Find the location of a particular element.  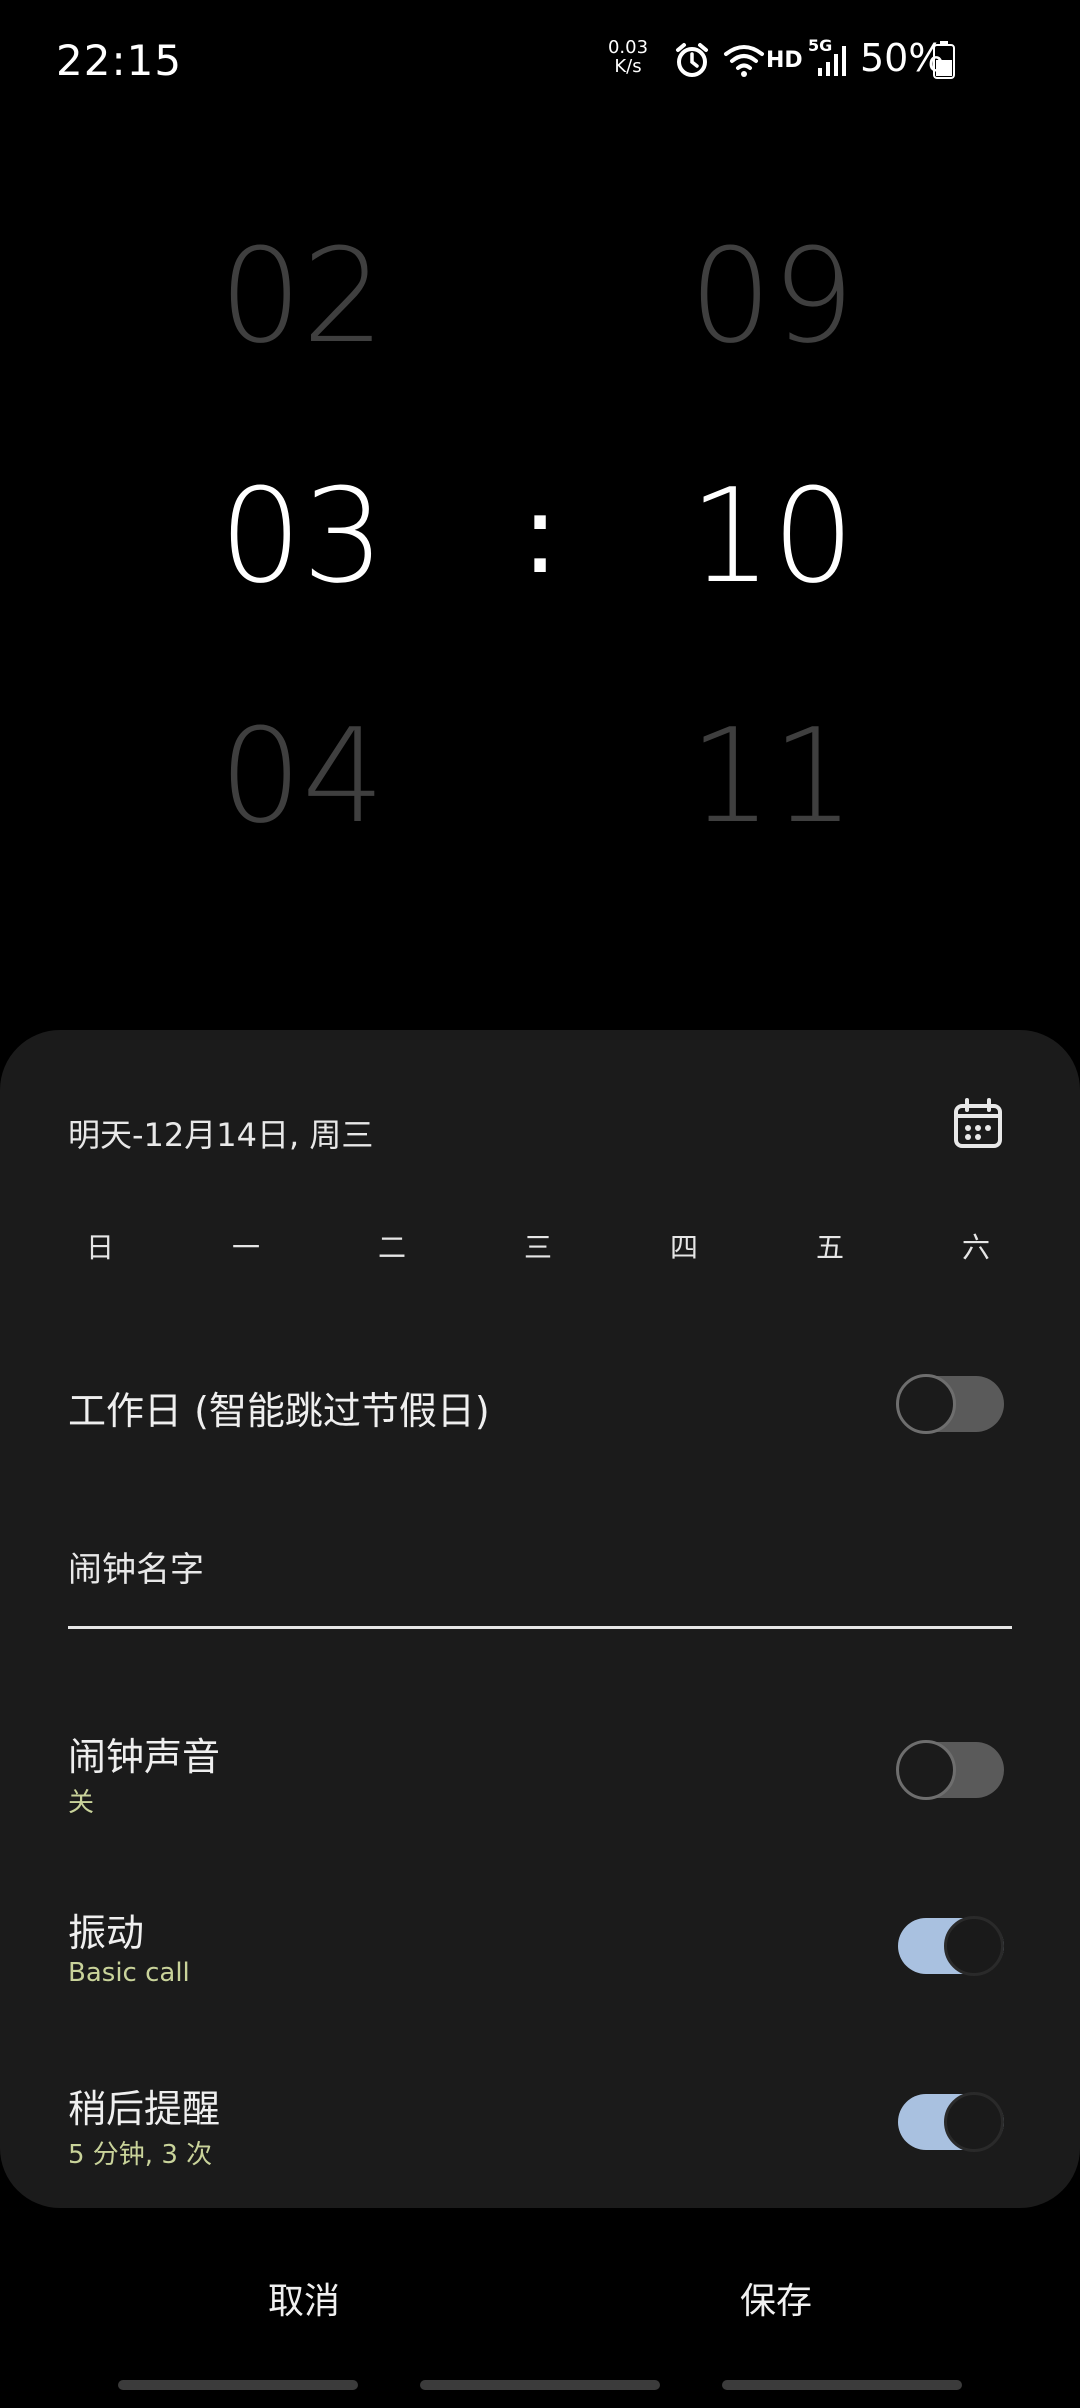

status-time: 22:15 is located at coordinates (119, 60).